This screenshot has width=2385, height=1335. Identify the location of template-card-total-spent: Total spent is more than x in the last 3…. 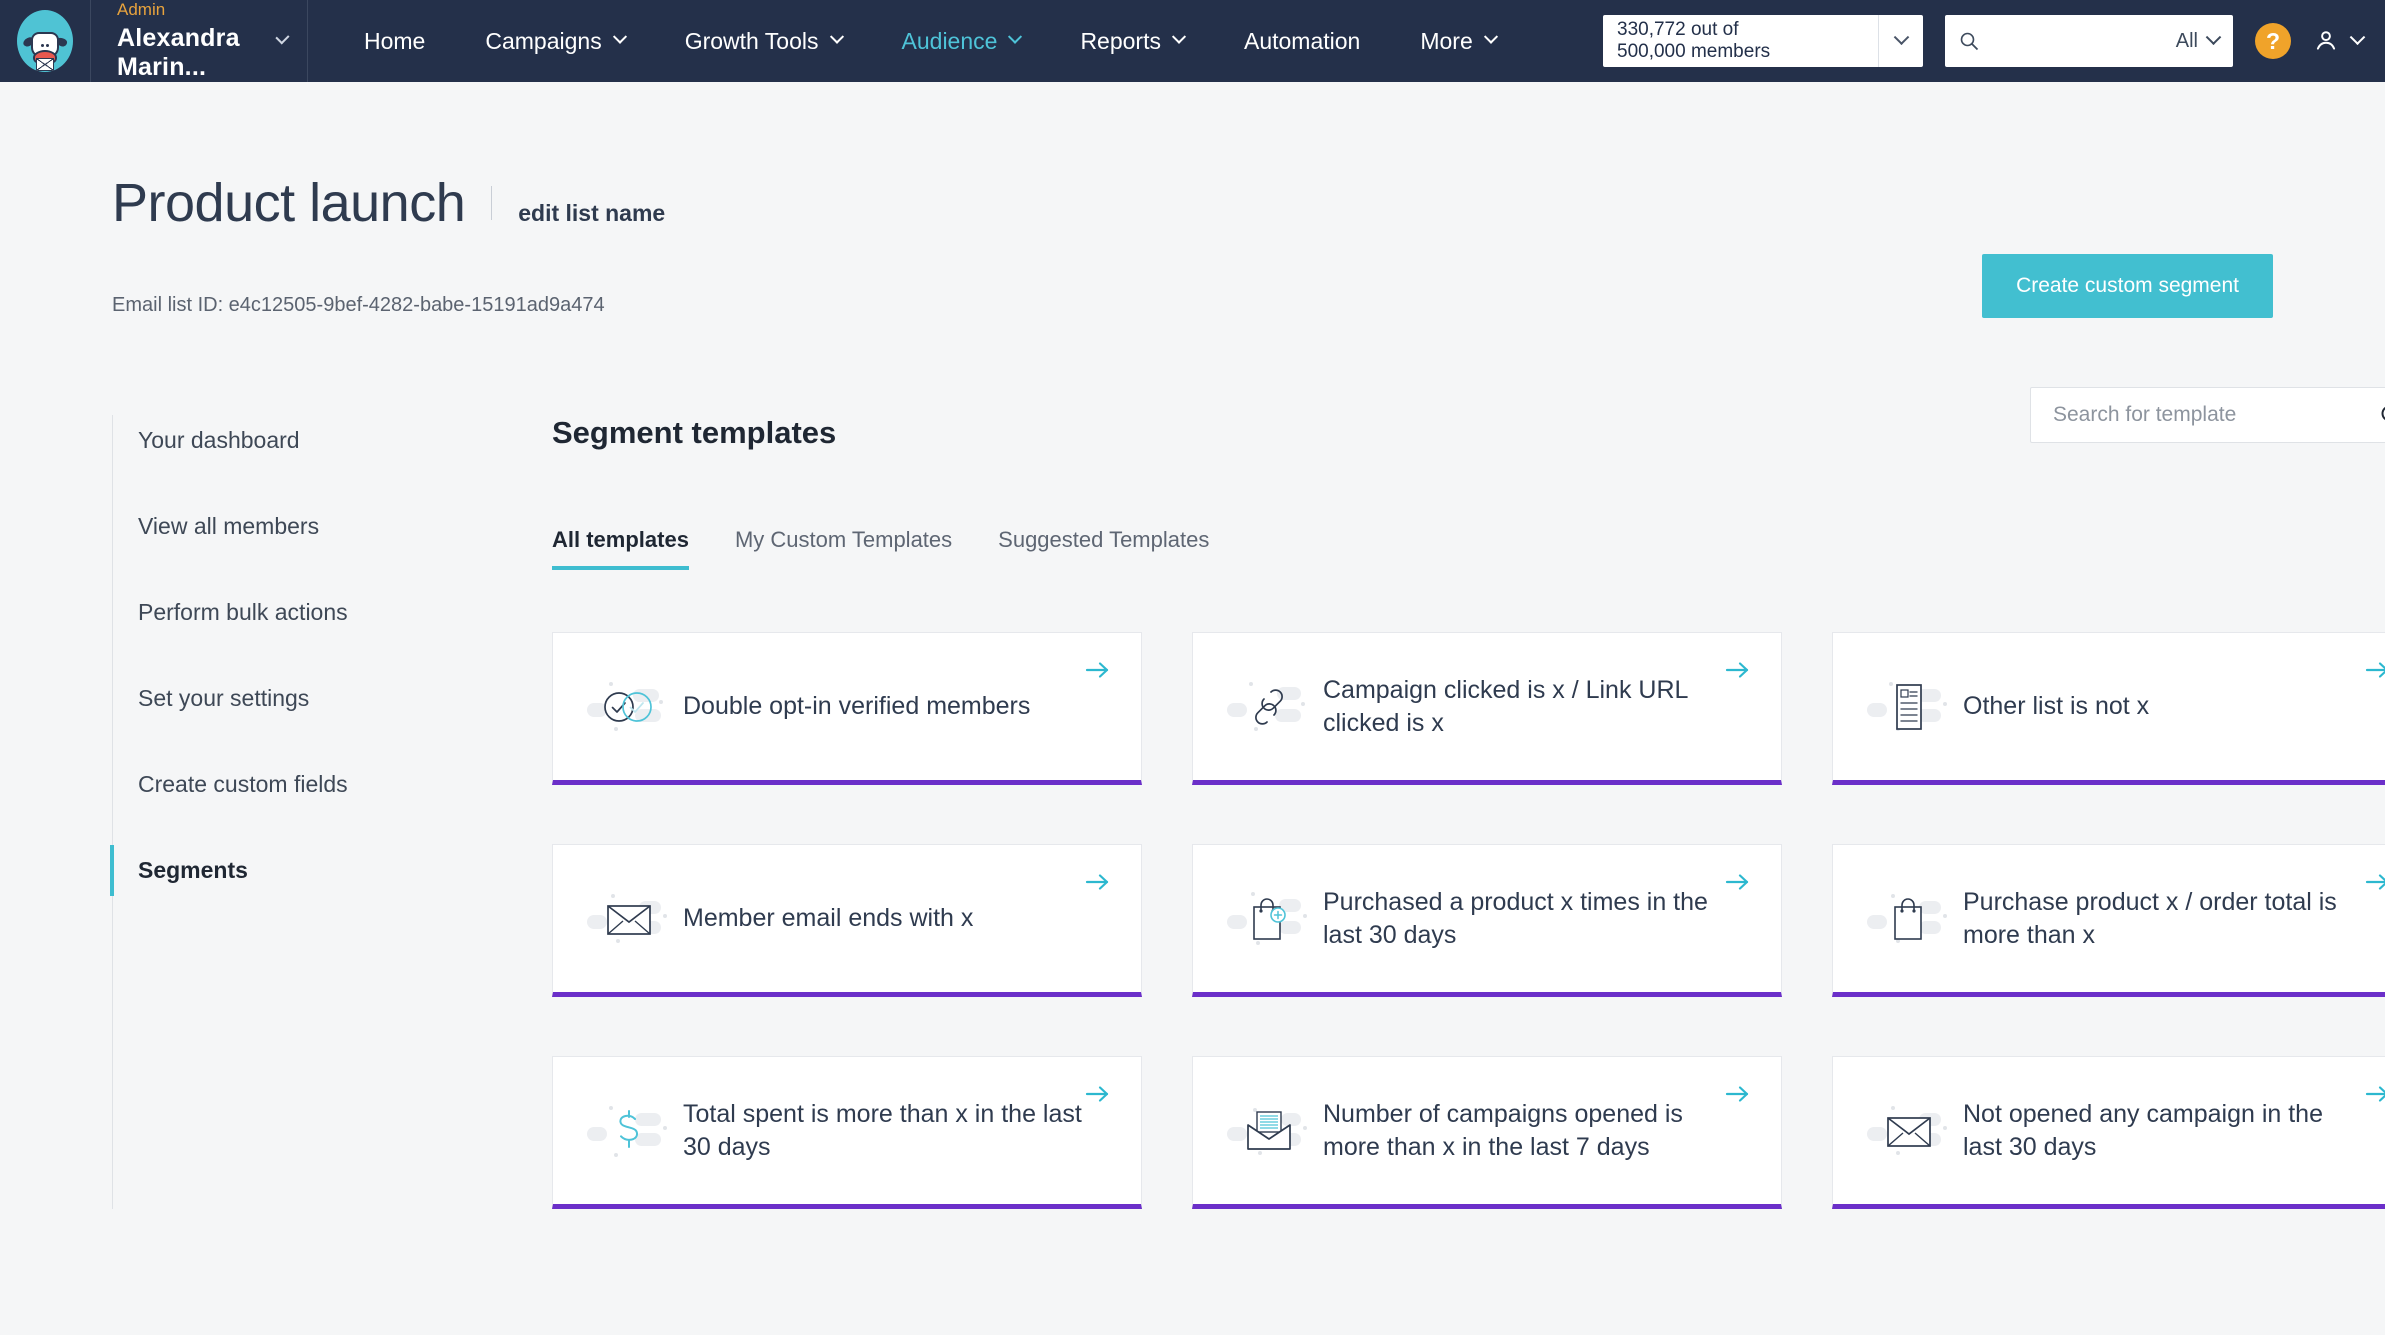
(847, 1132).